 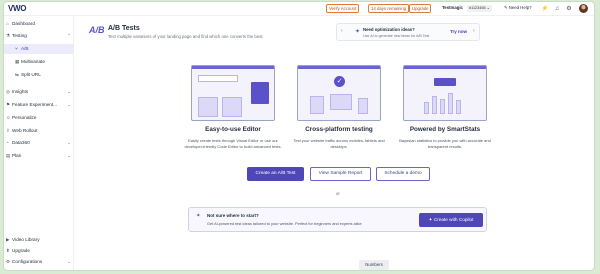 I want to click on smartstats-illustration, so click(x=445, y=93).